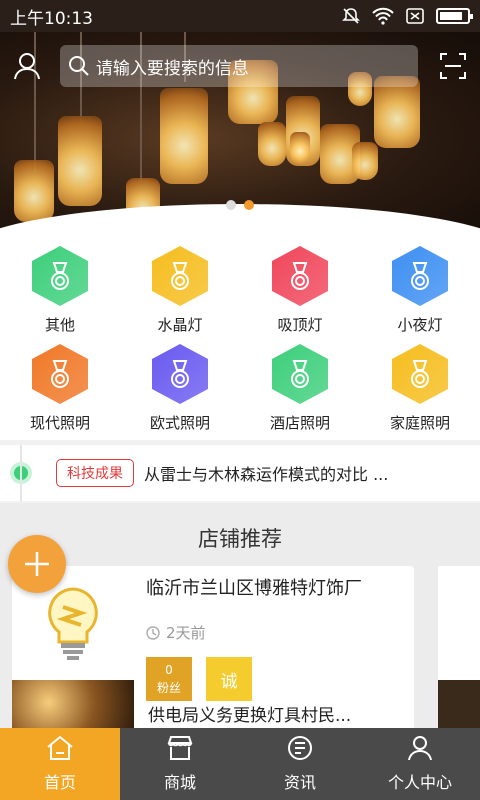  What do you see at coordinates (383, 16) in the screenshot?
I see `wifi-icon` at bounding box center [383, 16].